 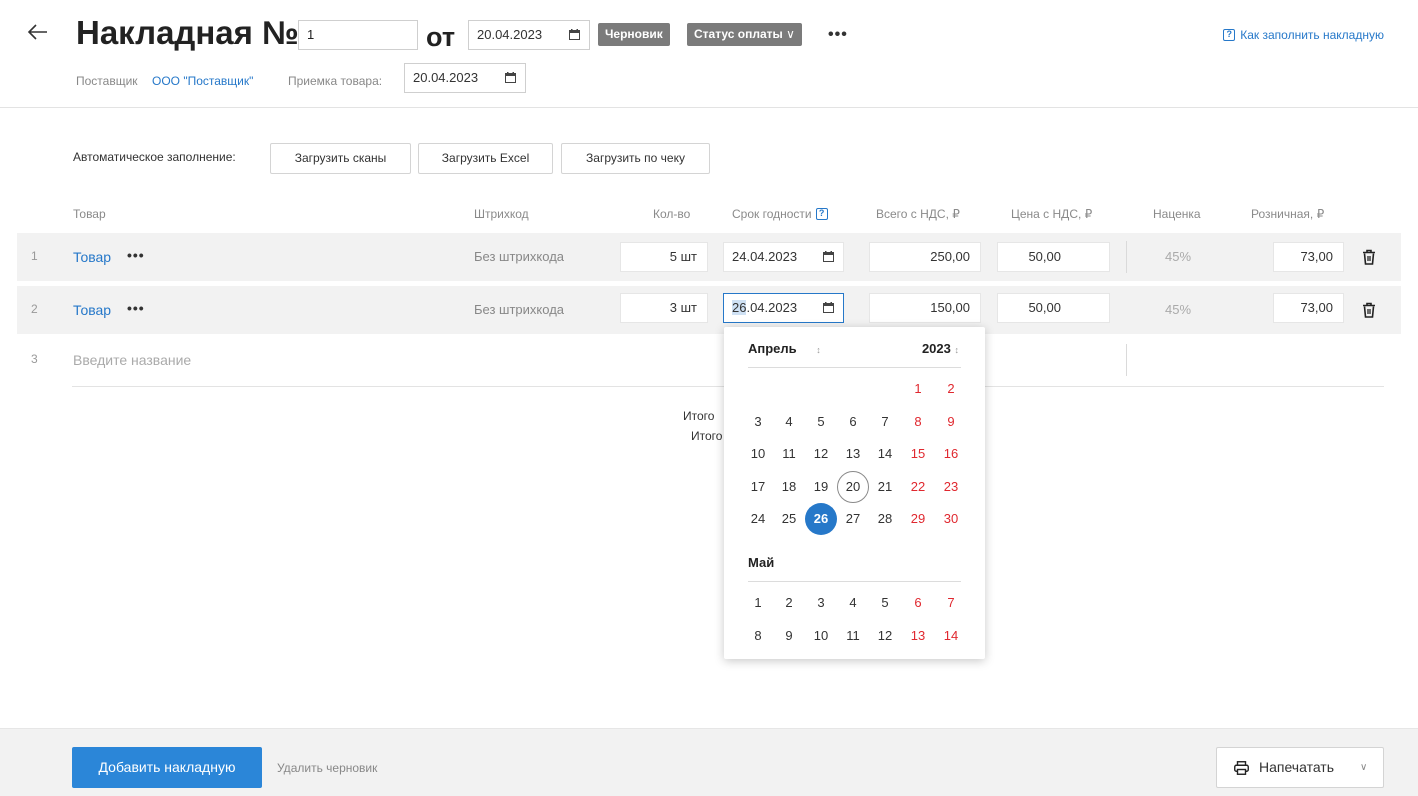 I want to click on upload-excel-button: Загрузить Excel, so click(x=485, y=158).